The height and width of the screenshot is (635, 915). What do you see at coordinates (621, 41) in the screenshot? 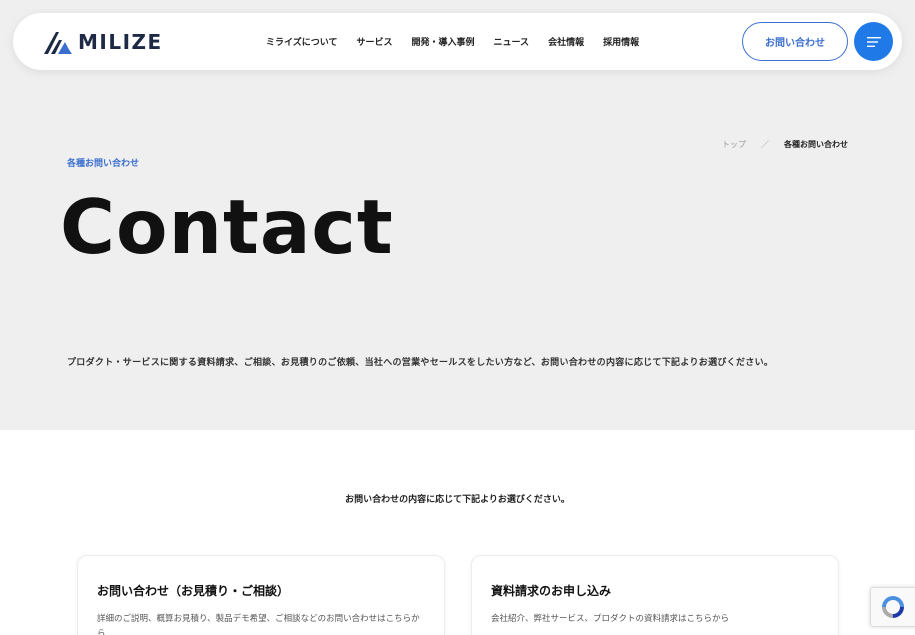
I see `nav-recruit: 採用情報` at bounding box center [621, 41].